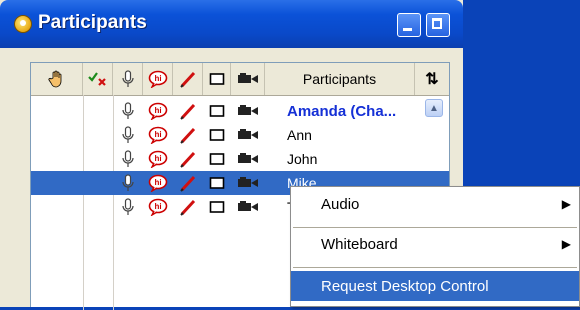 The image size is (580, 310). I want to click on check-x-icon, so click(96, 79).